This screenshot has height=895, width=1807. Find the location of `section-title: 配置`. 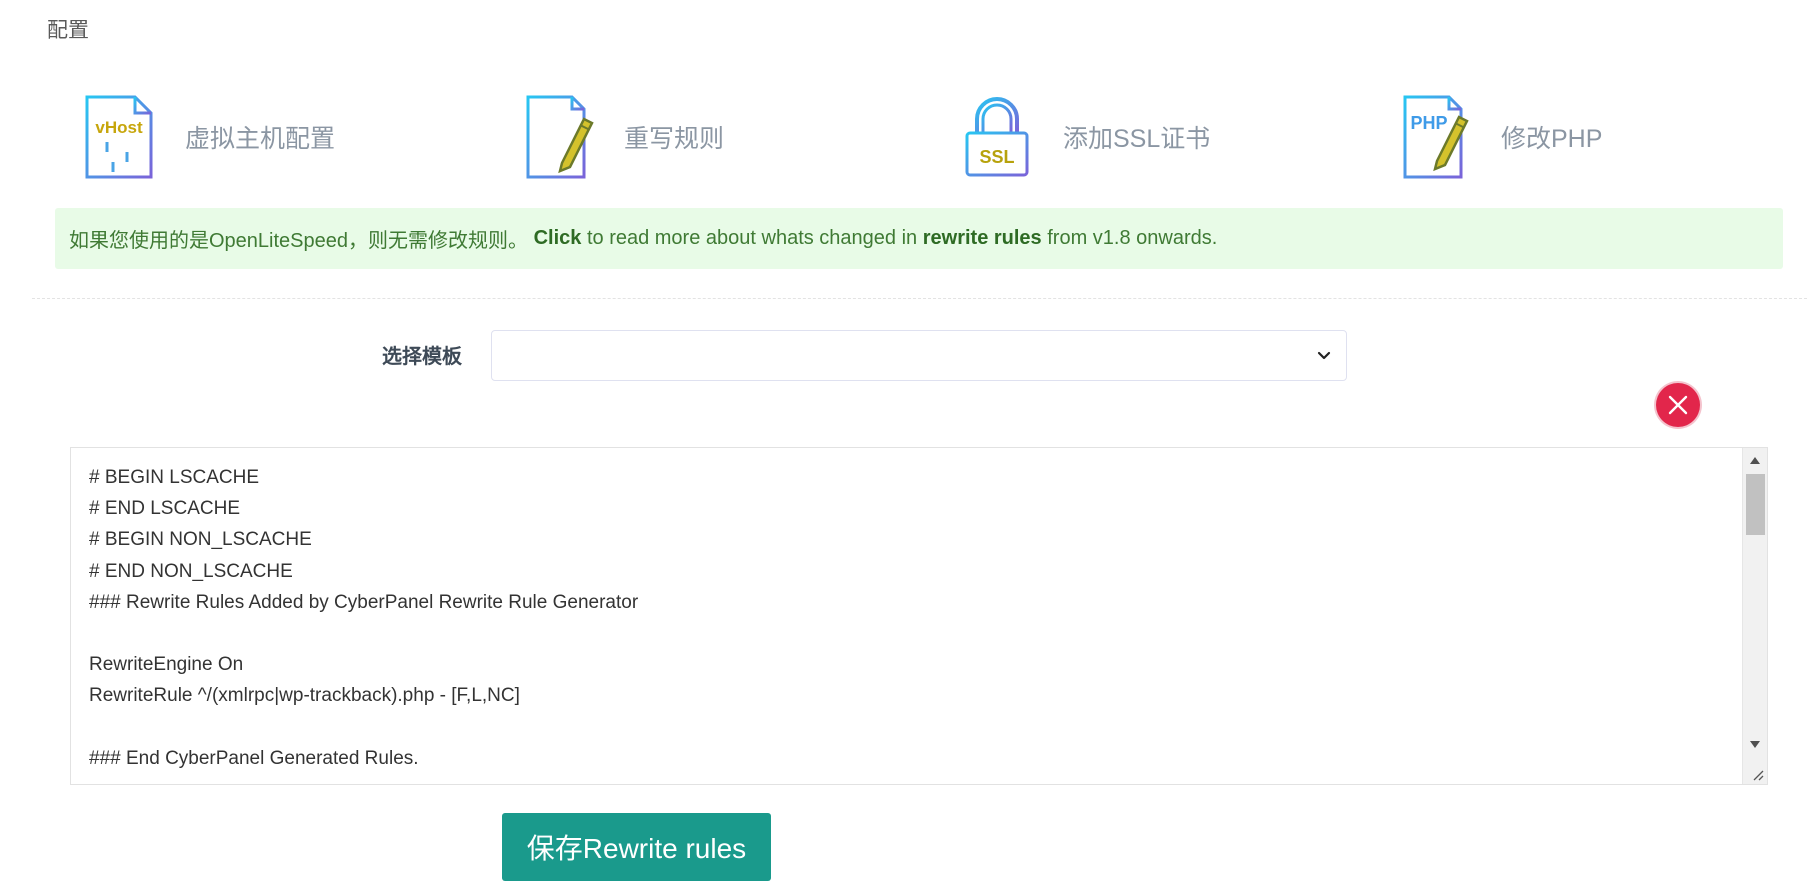

section-title: 配置 is located at coordinates (68, 30).